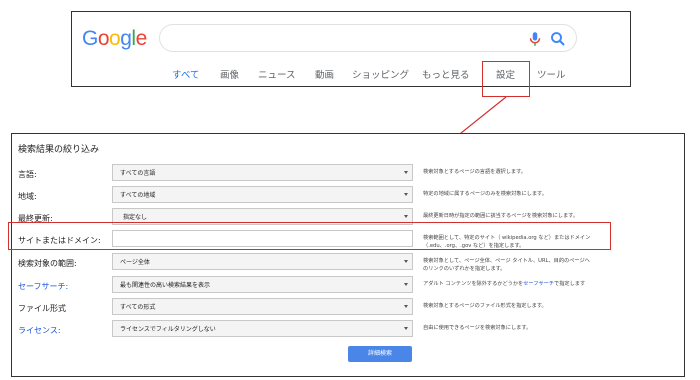 The image size is (700, 380). What do you see at coordinates (570, 284) in the screenshot?
I see `description-text: で指定します` at bounding box center [570, 284].